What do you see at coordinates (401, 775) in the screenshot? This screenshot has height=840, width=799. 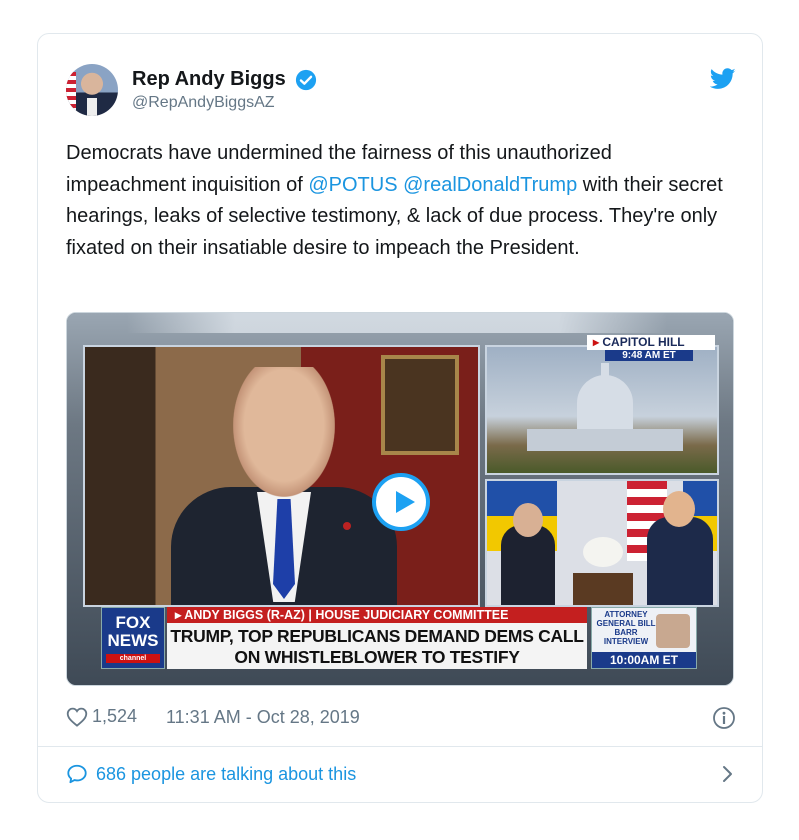 I see `conversation-link: 686 people are talking about this` at bounding box center [401, 775].